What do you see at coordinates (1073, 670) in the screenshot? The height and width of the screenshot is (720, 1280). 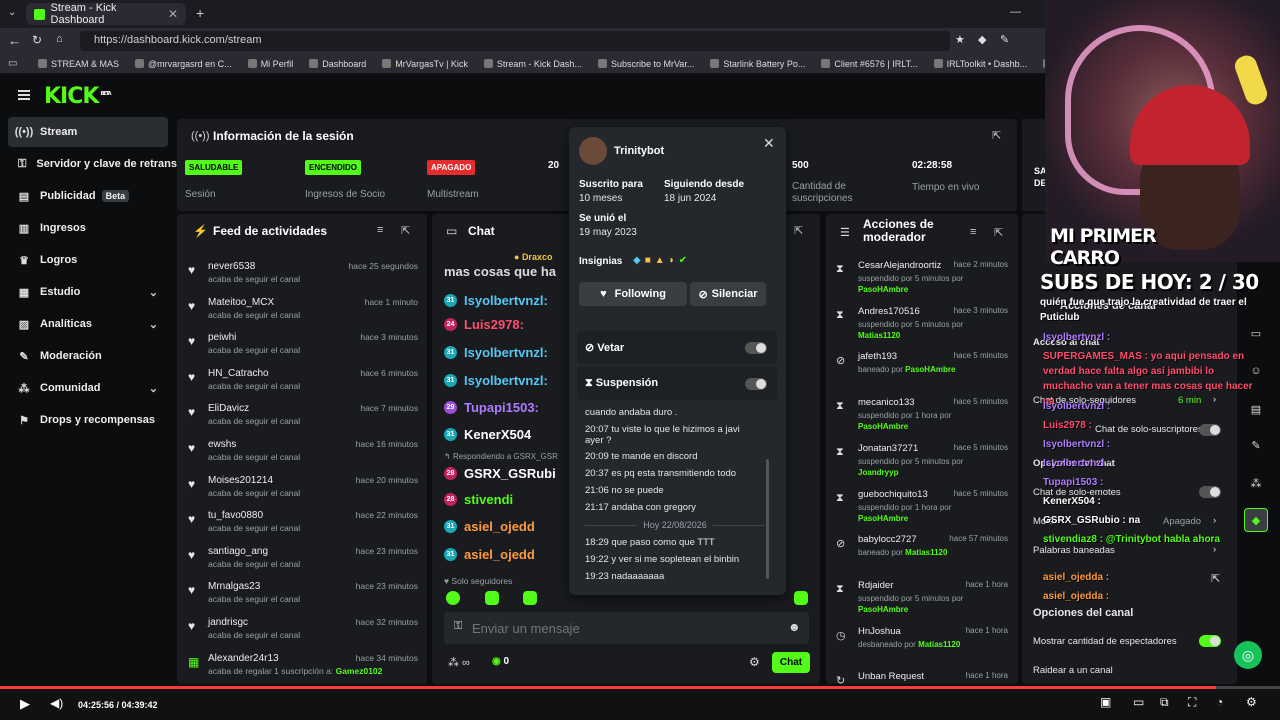 I see `raid-setting: Raidear a un canal` at bounding box center [1073, 670].